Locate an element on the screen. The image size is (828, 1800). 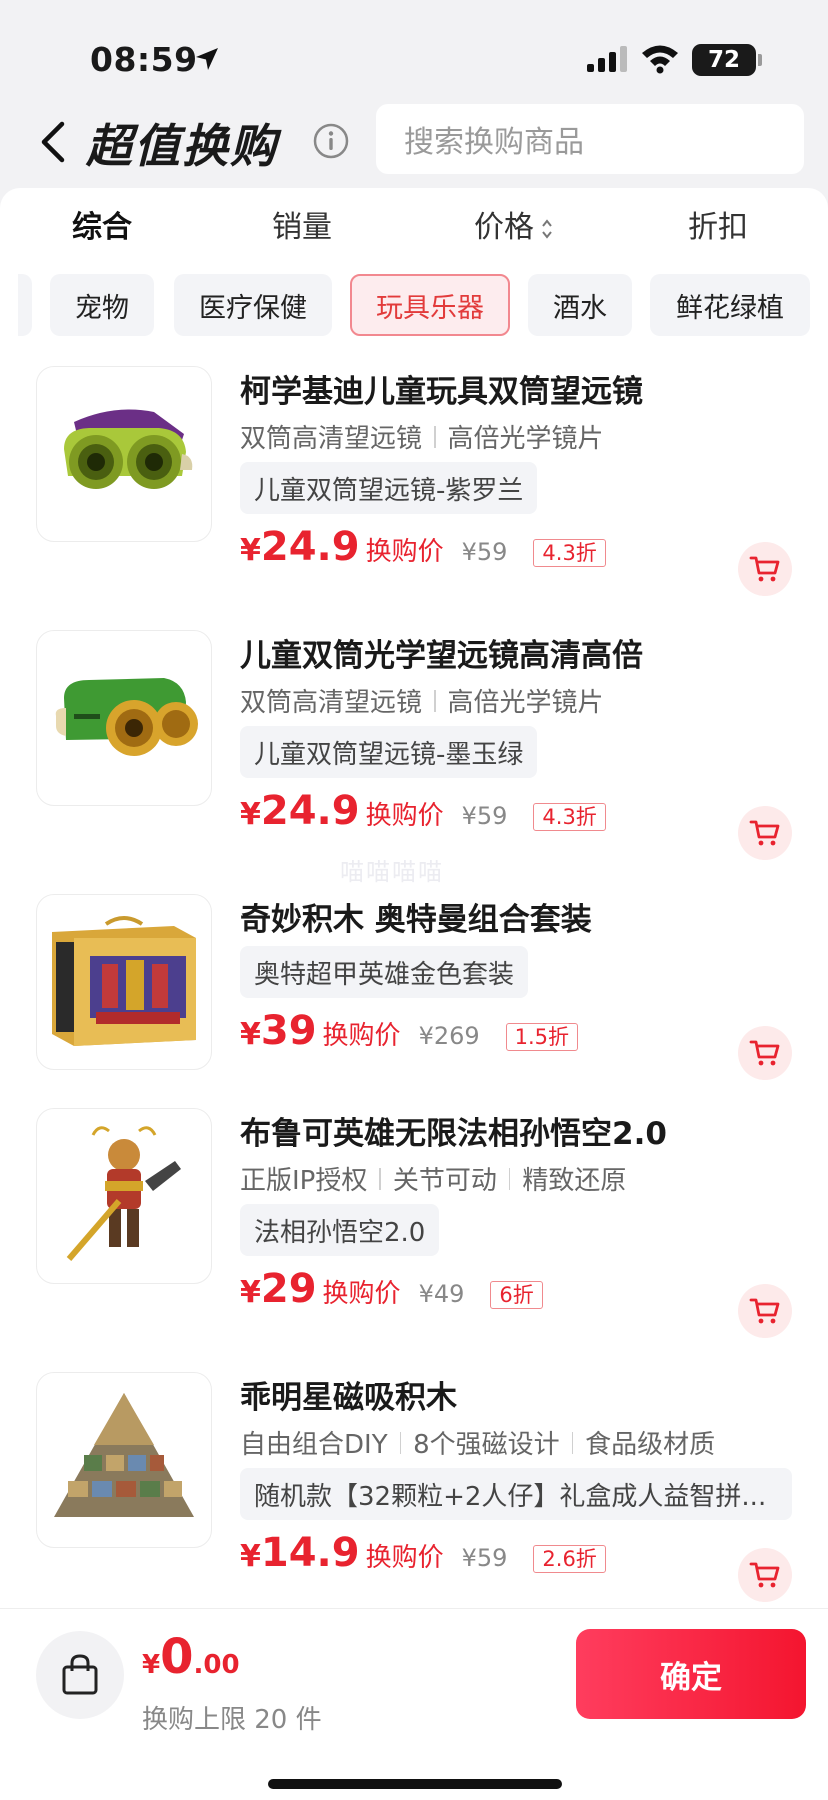
product-title: 柯学基迪儿童玩具双筒望远镜 is located at coordinates (441, 388).